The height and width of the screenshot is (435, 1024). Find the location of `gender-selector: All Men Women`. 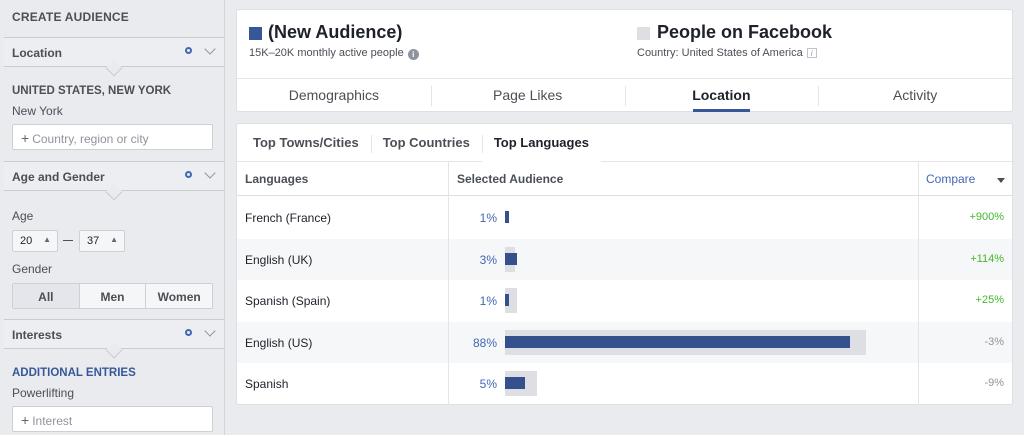

gender-selector: All Men Women is located at coordinates (112, 296).